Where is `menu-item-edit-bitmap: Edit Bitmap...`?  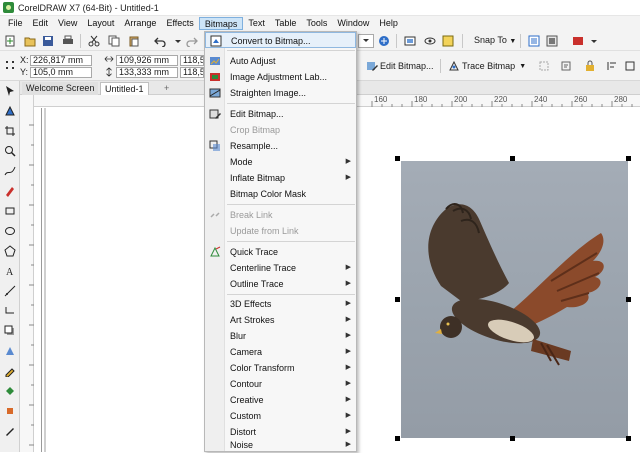 menu-item-edit-bitmap: Edit Bitmap... is located at coordinates (280, 114).